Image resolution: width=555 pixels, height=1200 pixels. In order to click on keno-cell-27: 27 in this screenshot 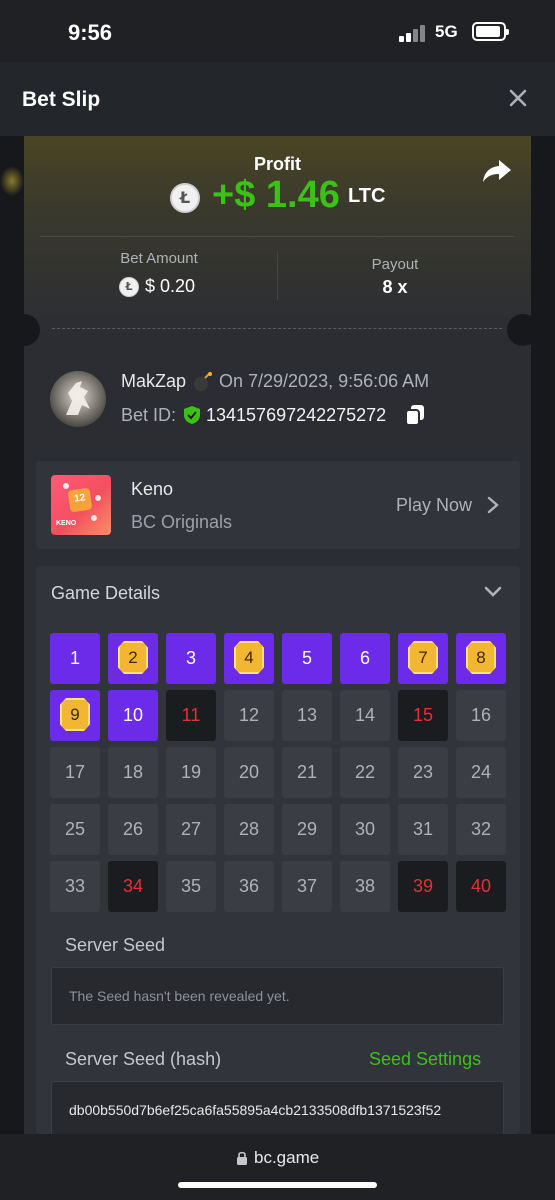, I will do `click(191, 829)`.